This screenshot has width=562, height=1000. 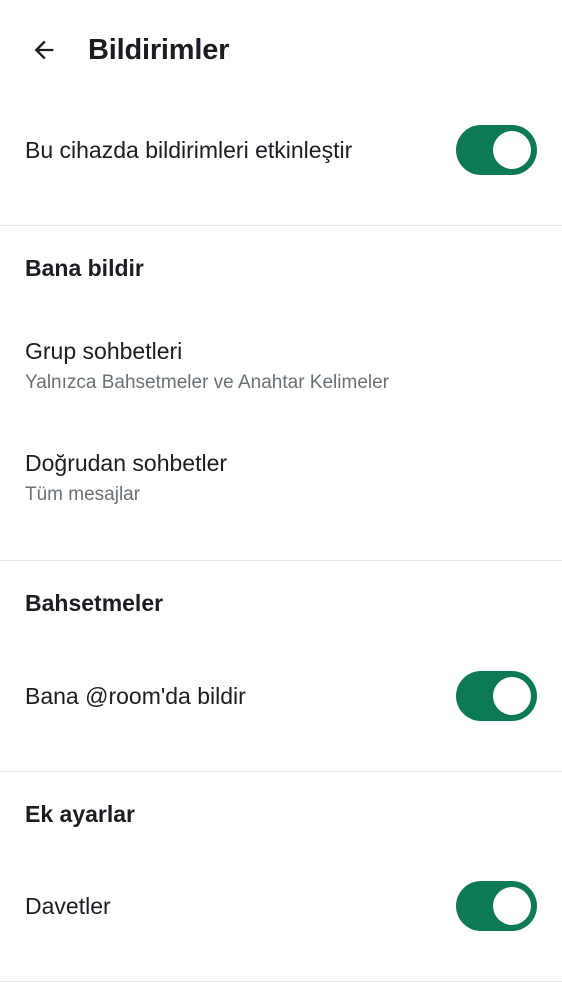 I want to click on back-button, so click(x=44, y=50).